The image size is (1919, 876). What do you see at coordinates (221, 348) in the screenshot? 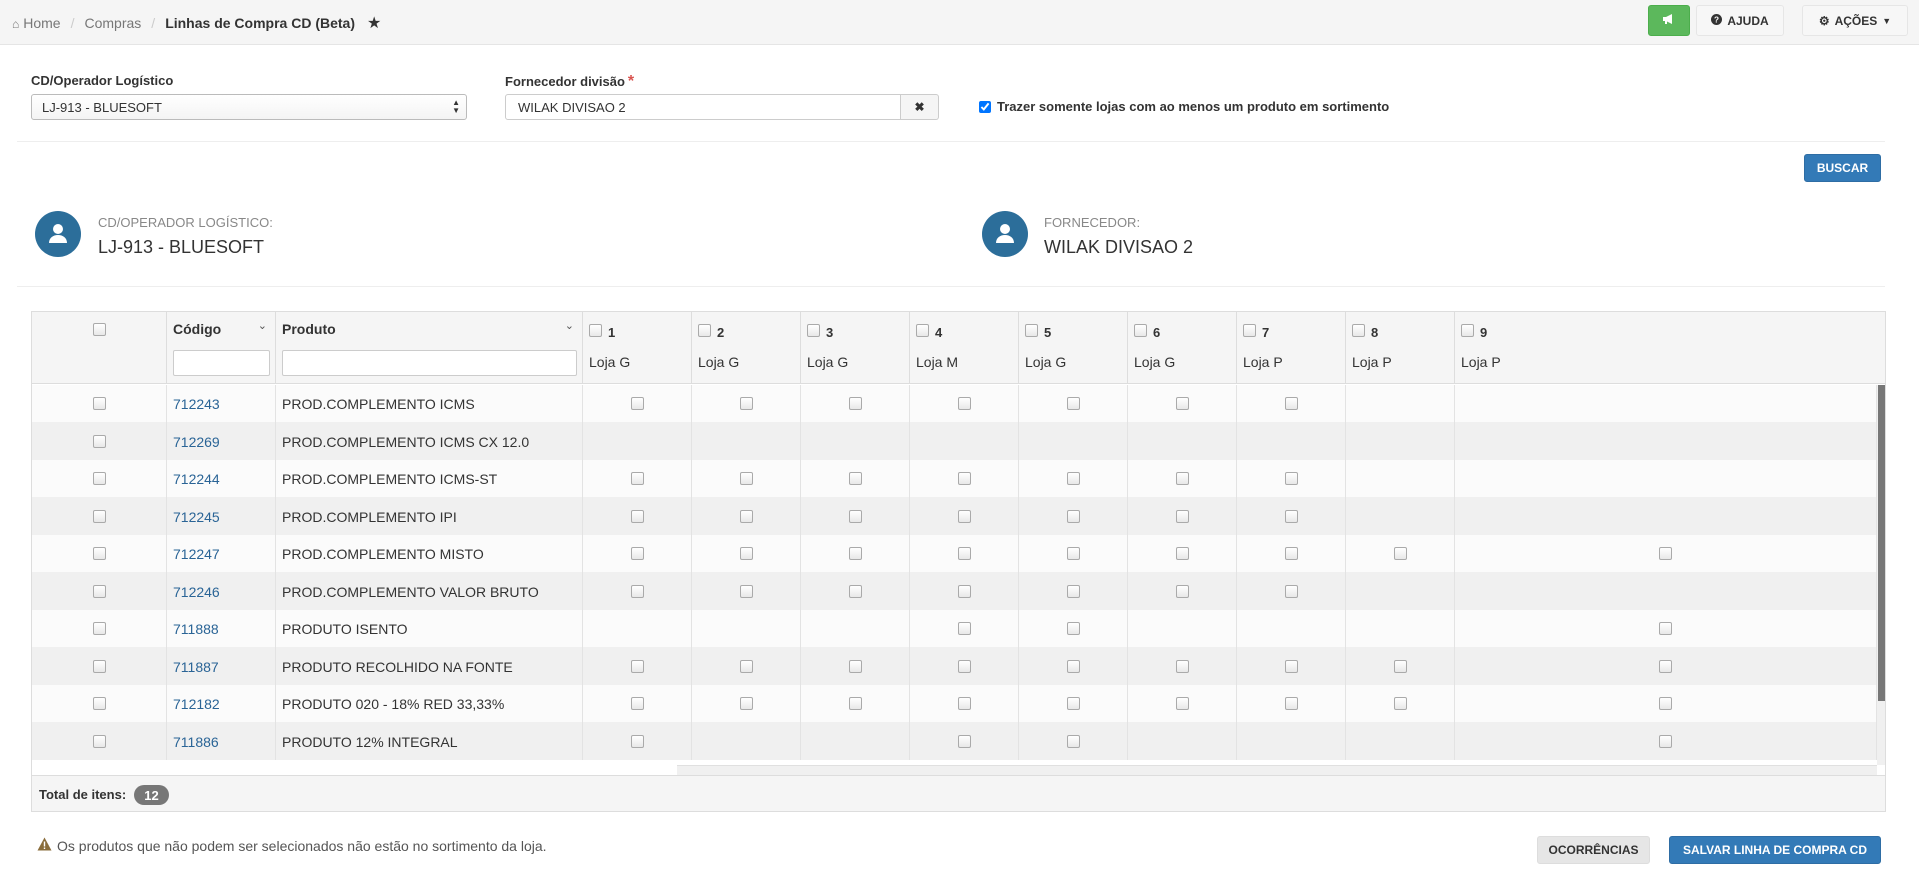
I see `code-column-header: Código ⌄` at bounding box center [221, 348].